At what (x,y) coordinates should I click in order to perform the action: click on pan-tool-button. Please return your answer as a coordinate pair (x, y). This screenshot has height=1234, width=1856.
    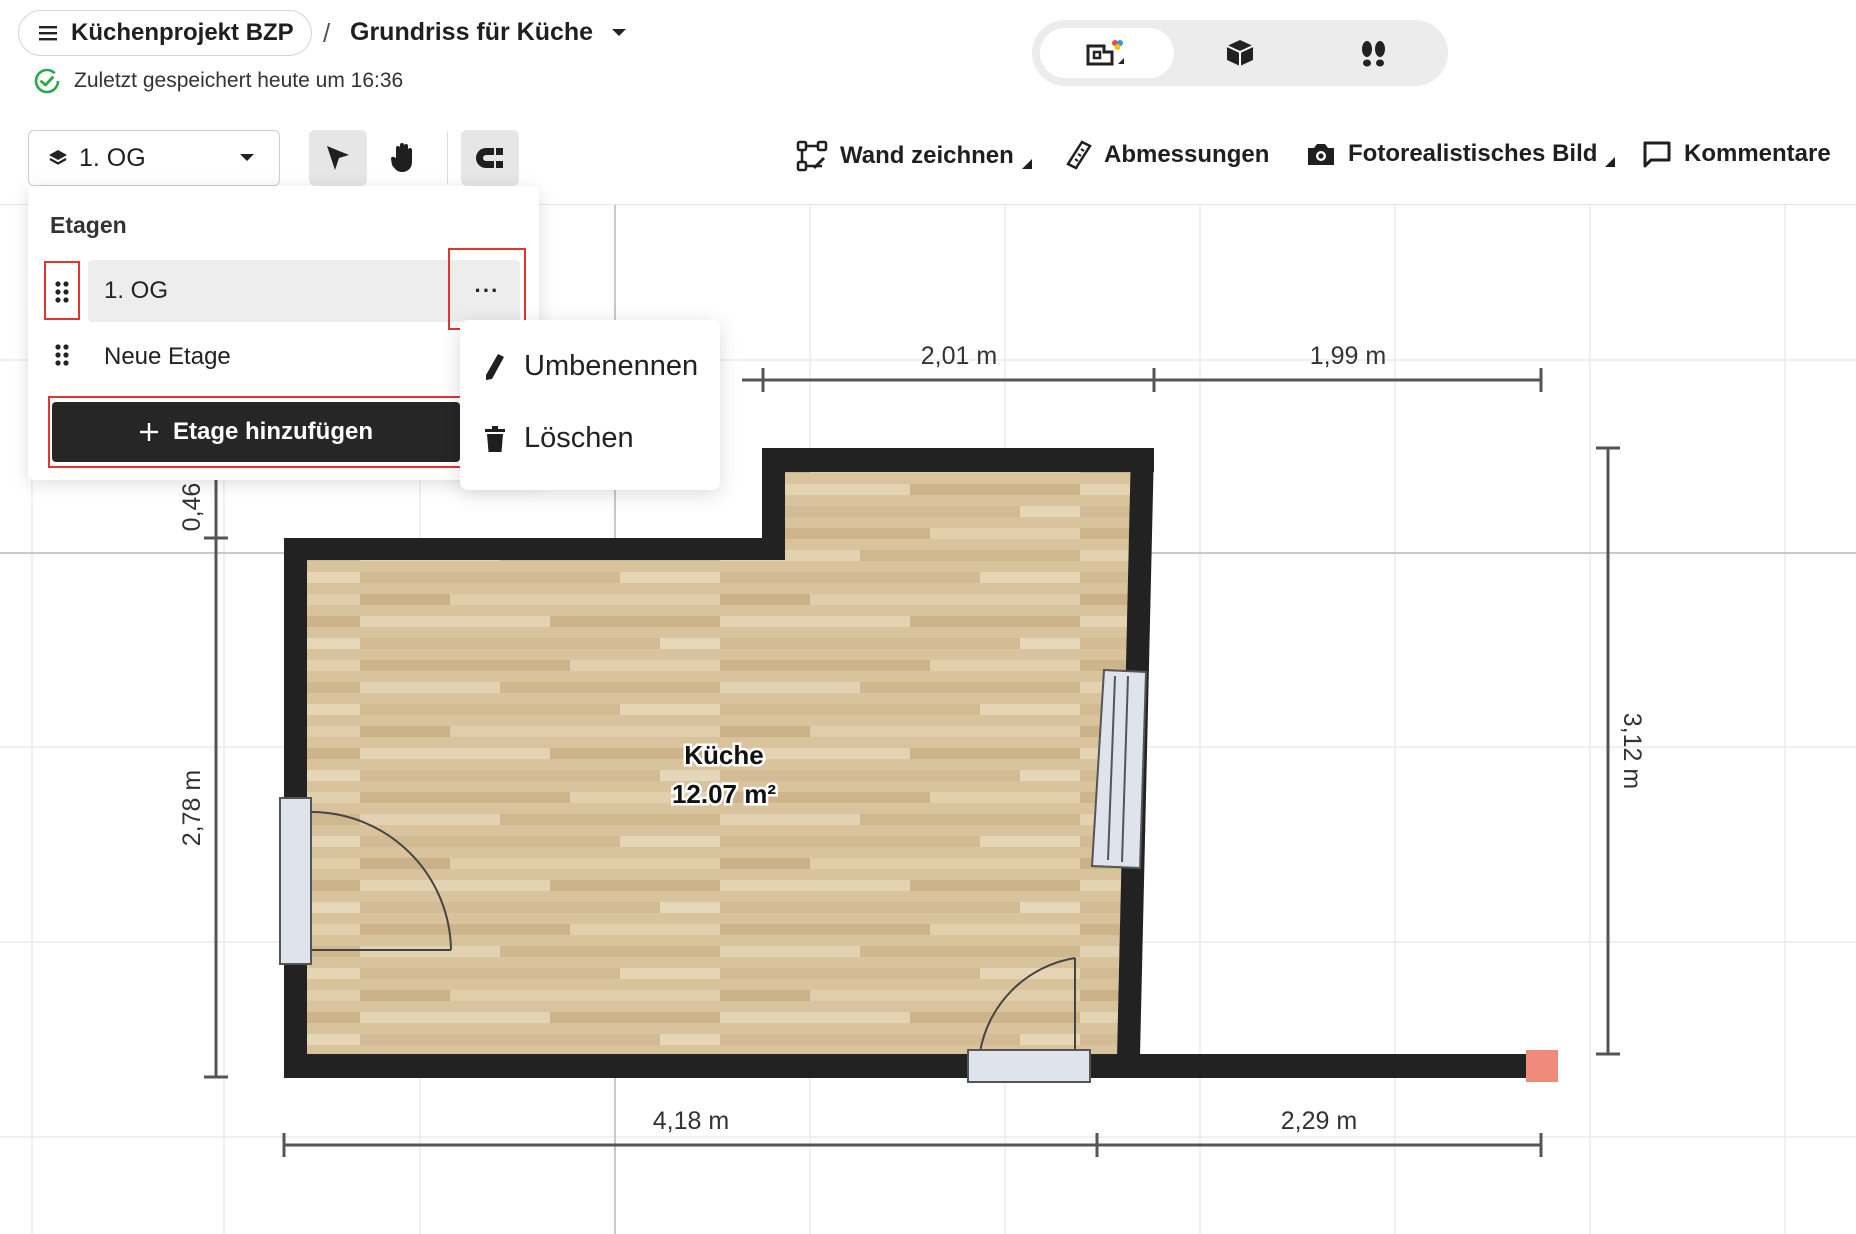
    Looking at the image, I should click on (403, 158).